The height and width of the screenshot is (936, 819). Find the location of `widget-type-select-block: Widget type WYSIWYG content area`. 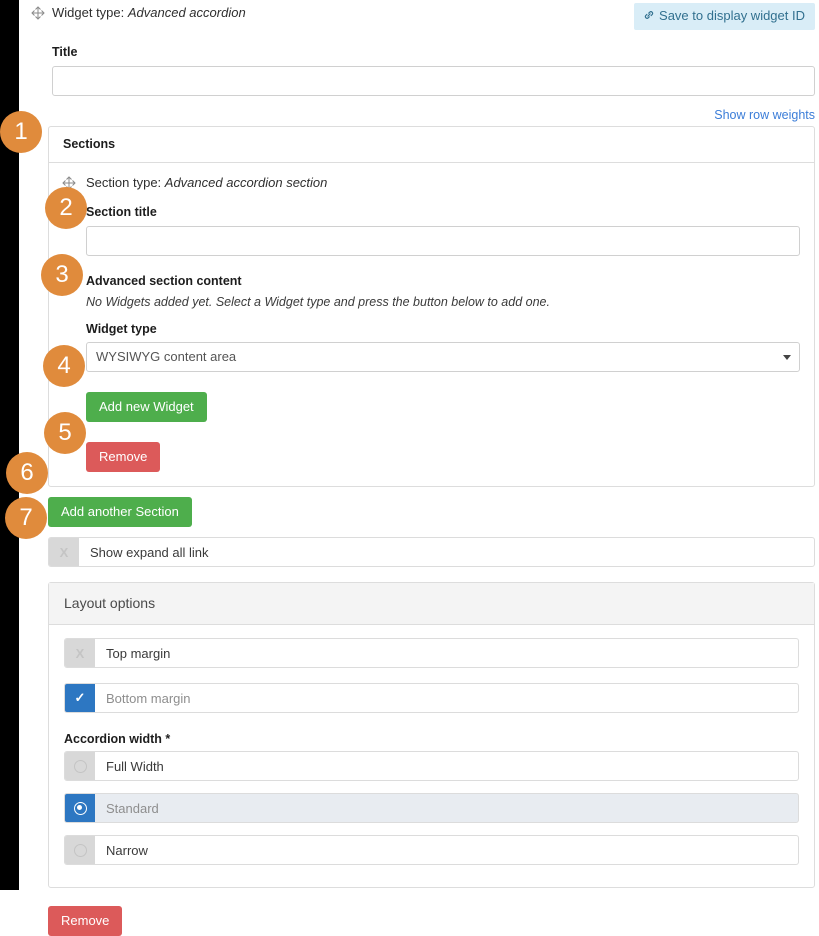

widget-type-select-block: Widget type WYSIWYG content area is located at coordinates (443, 347).